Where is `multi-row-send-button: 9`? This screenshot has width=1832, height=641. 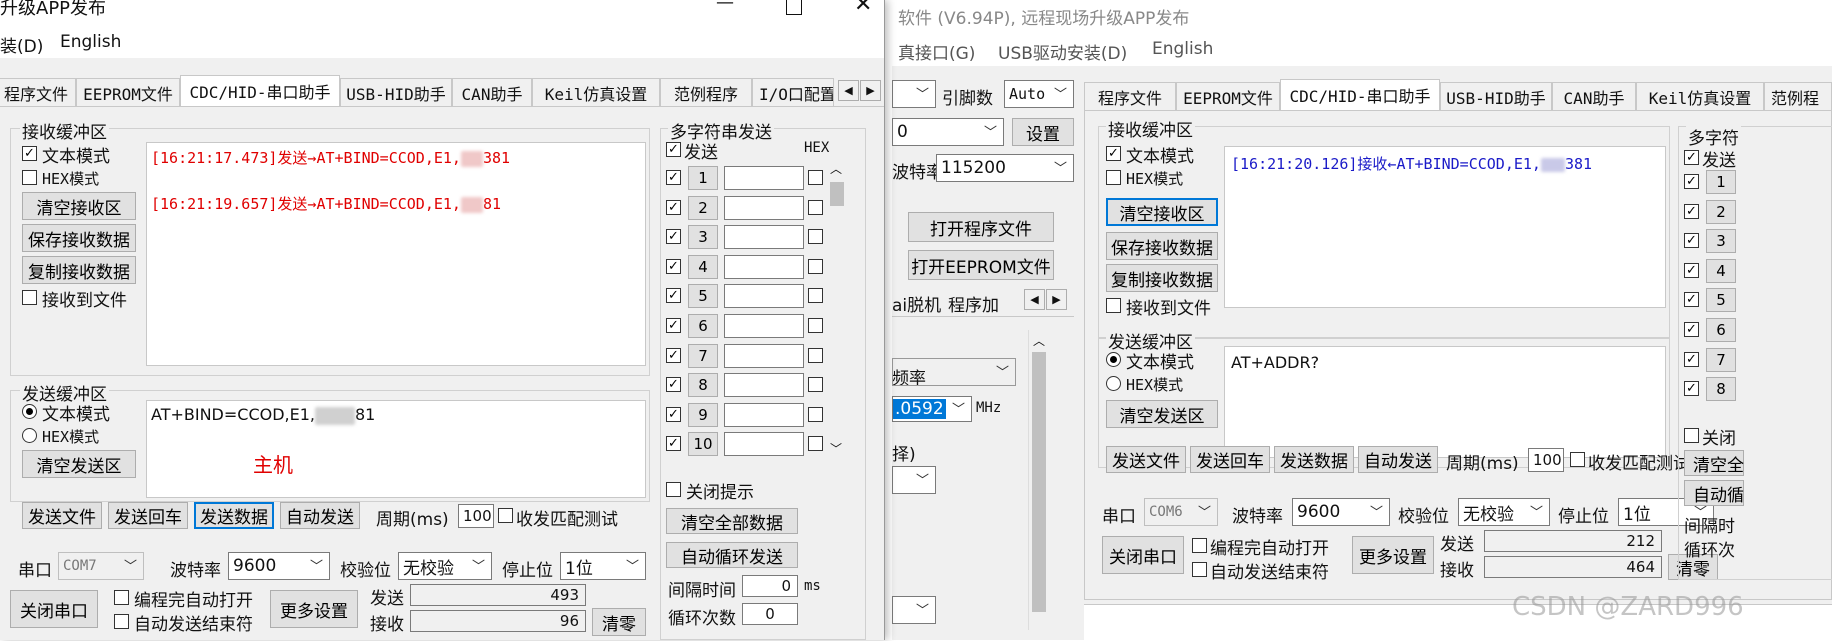 multi-row-send-button: 9 is located at coordinates (703, 414).